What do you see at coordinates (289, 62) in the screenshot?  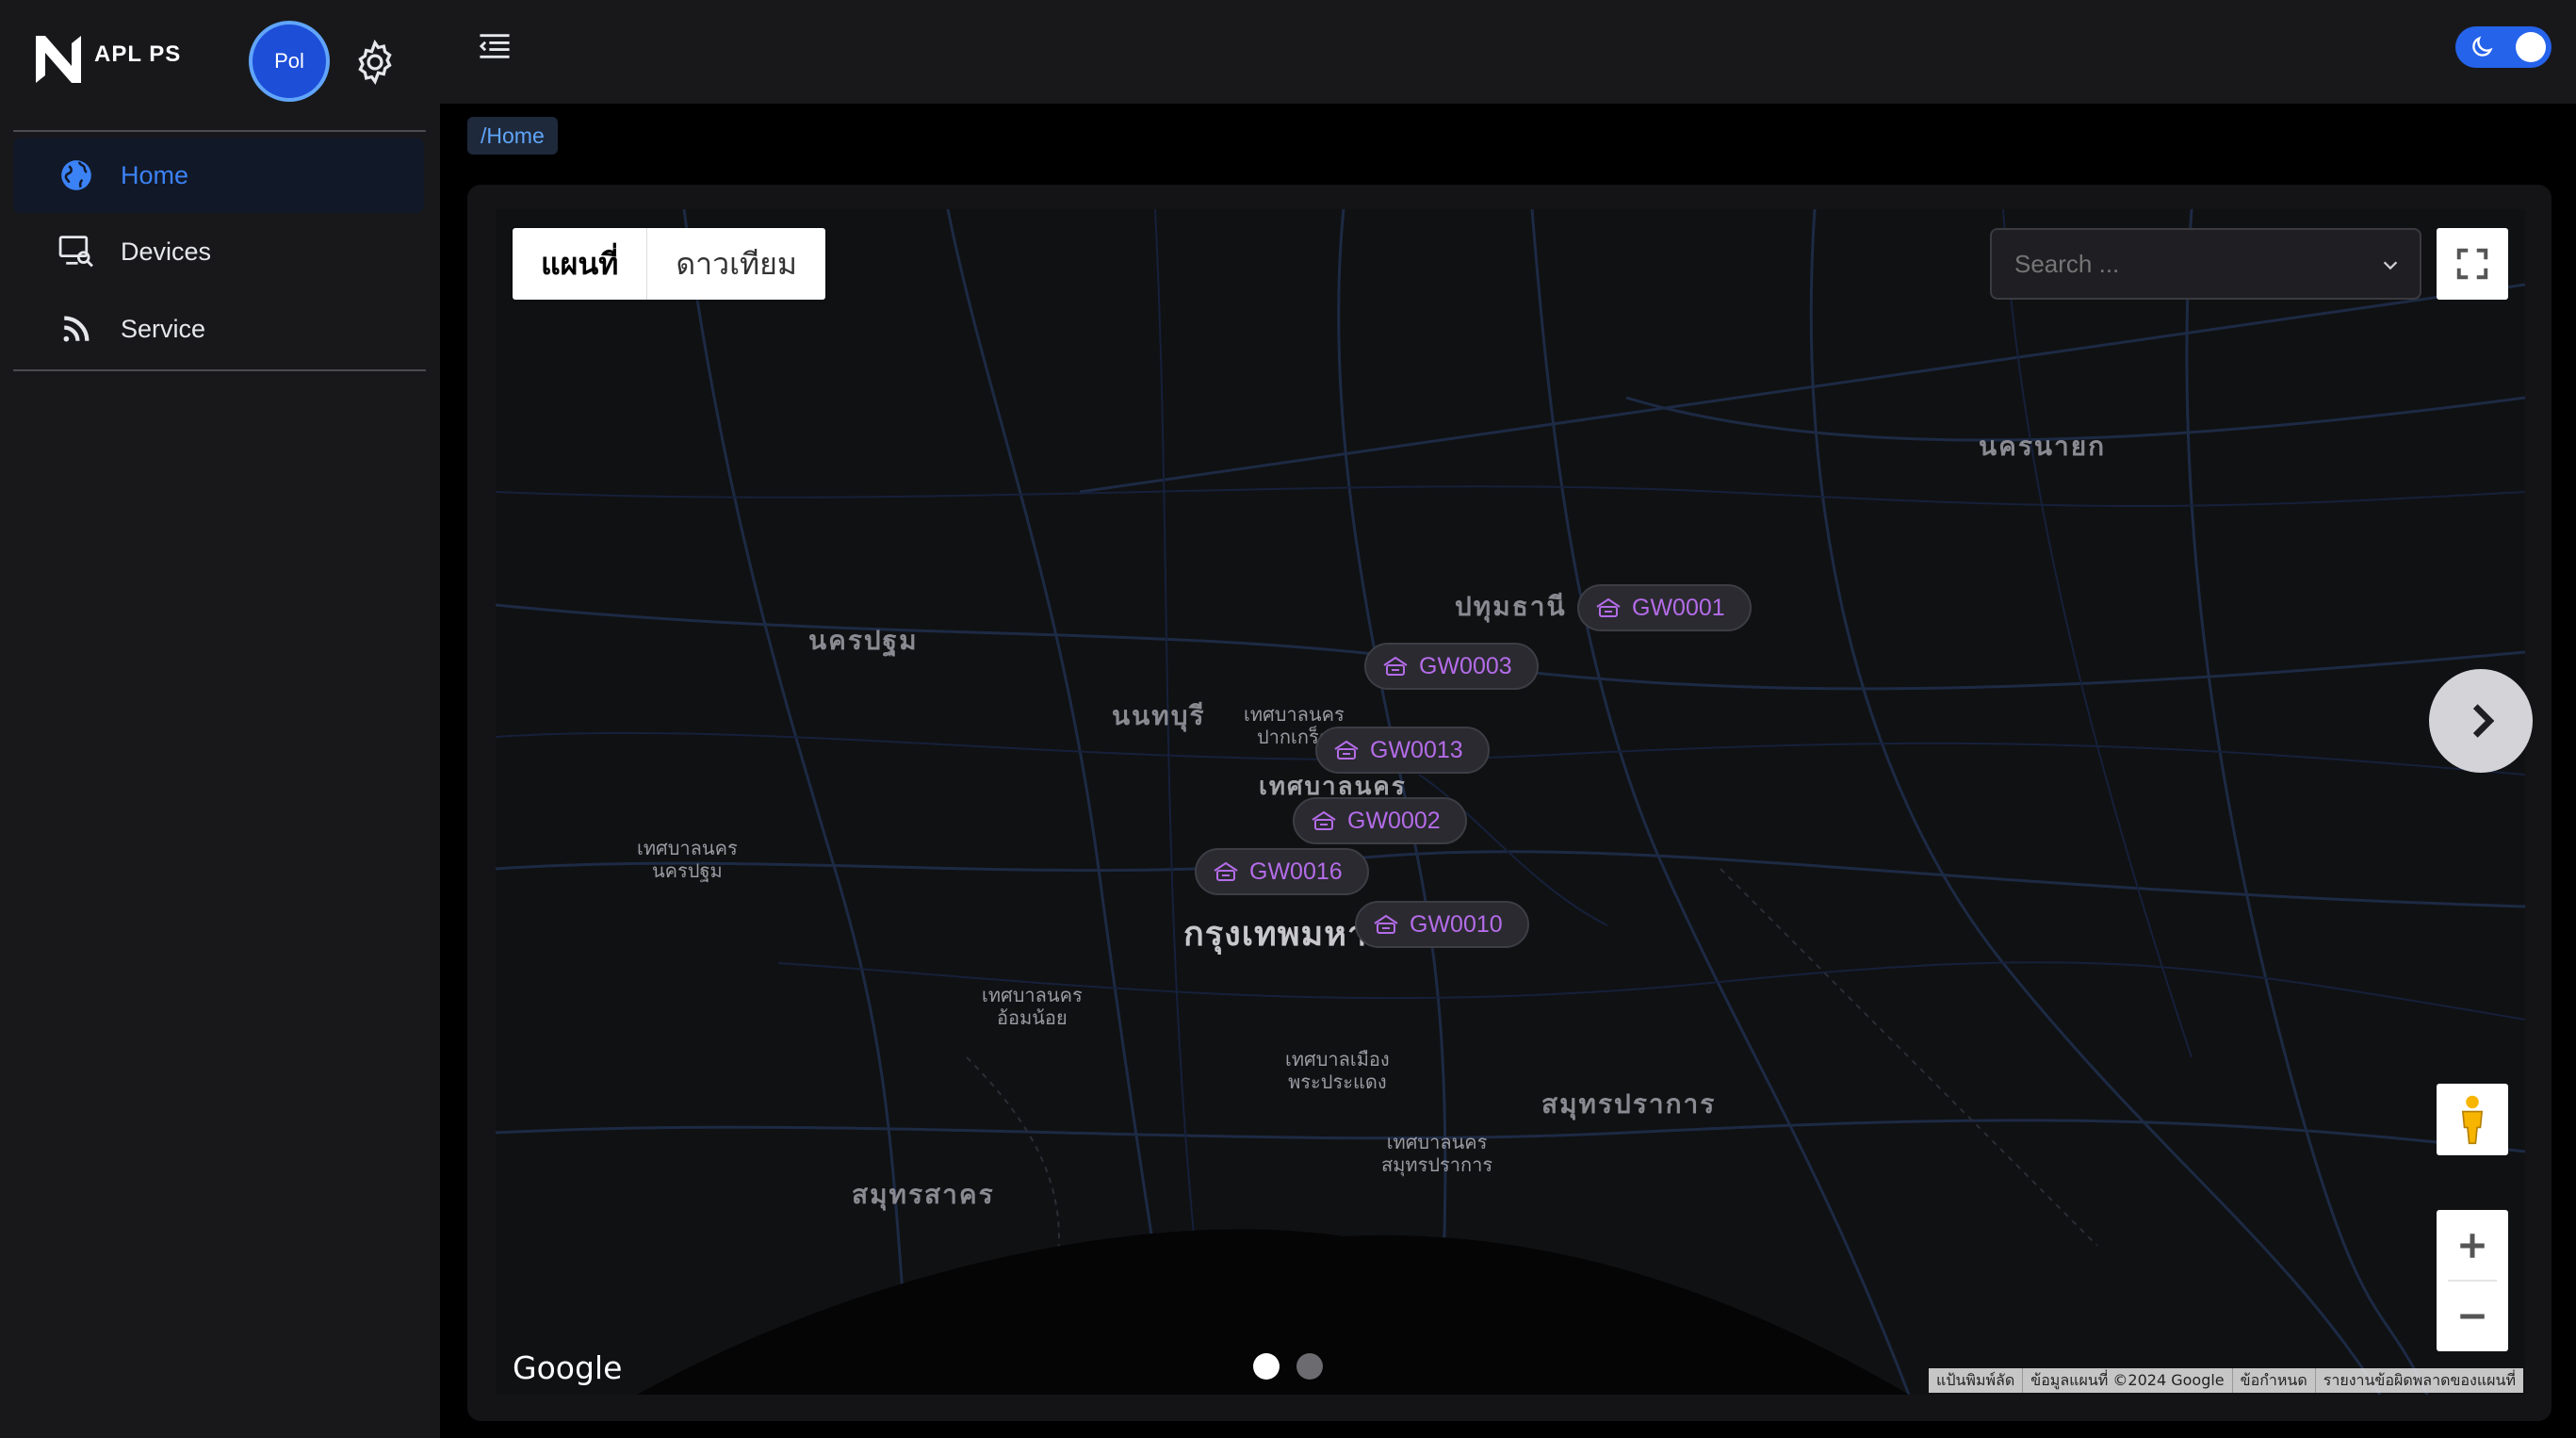 I see `avatar: Pol` at bounding box center [289, 62].